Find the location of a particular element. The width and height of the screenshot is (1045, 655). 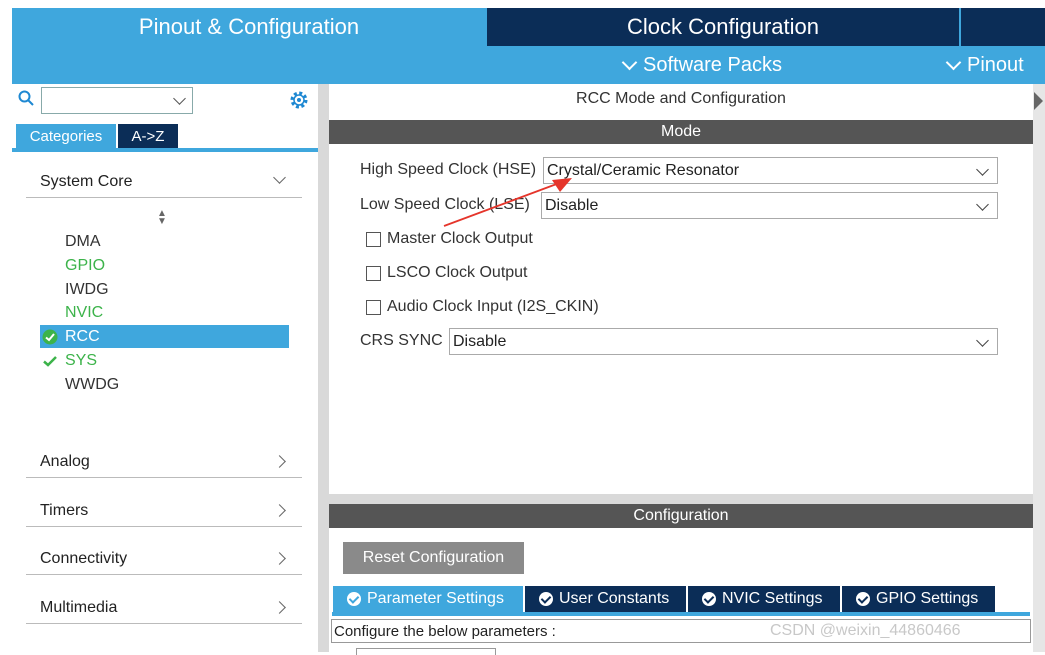

peripheral-wwdg: WWDG is located at coordinates (164, 384).